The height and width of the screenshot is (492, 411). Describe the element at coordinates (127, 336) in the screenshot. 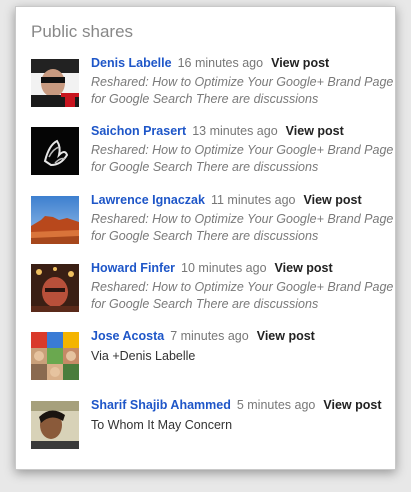

I see `author-name-link: Jose Acosta` at that location.